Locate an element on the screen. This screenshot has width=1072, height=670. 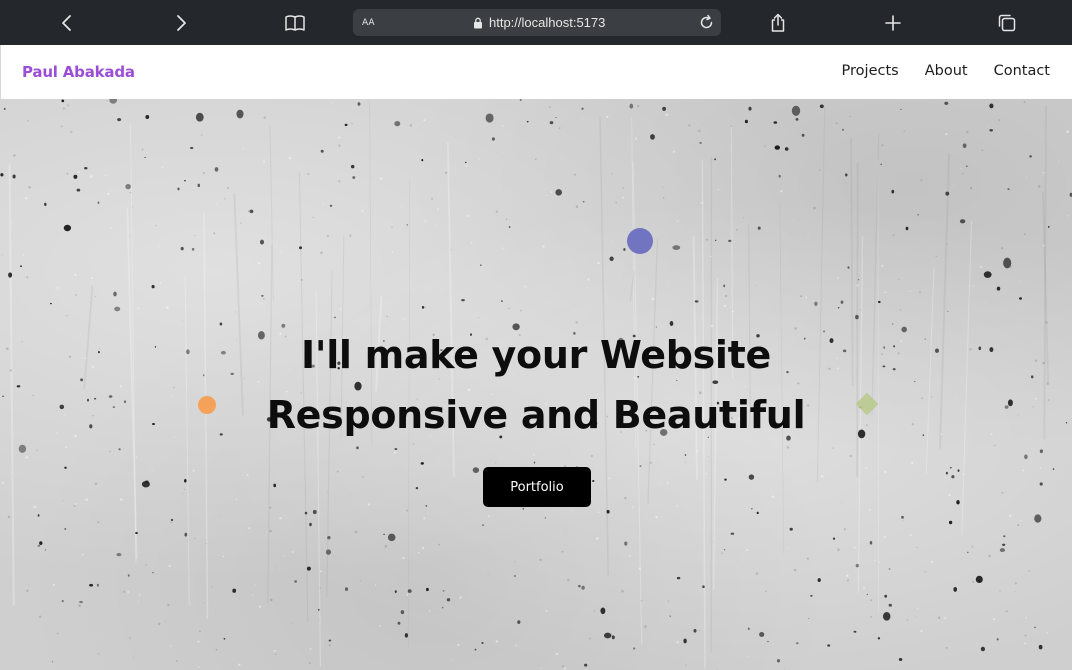
hero-title-line1: I'll make your Website is located at coordinates (536, 355).